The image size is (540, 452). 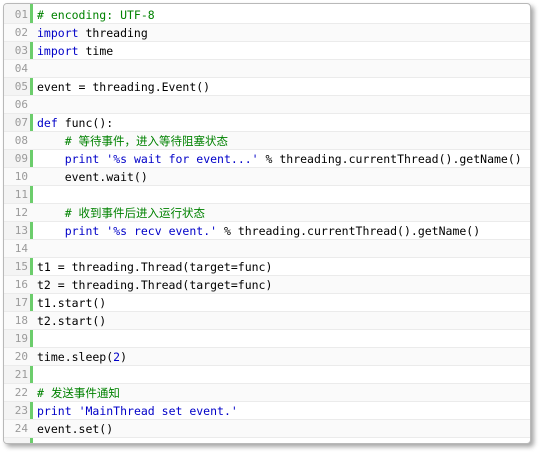 I want to click on code-keyword: def, so click(x=47, y=123).